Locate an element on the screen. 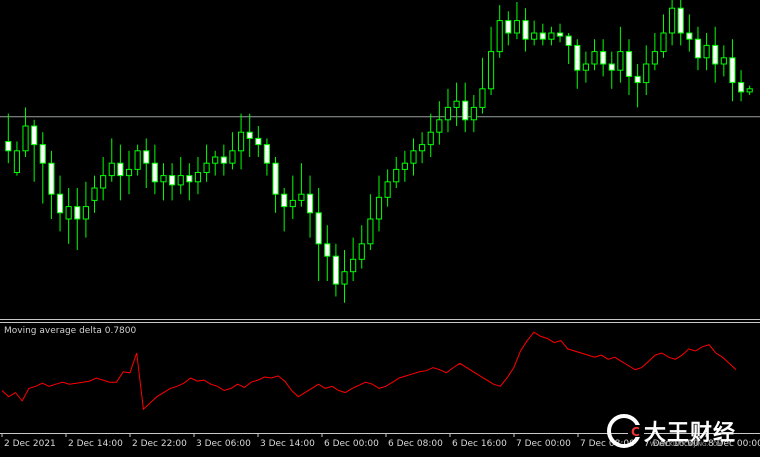 The image size is (760, 457). svg-text: C is located at coordinates (635, 432).